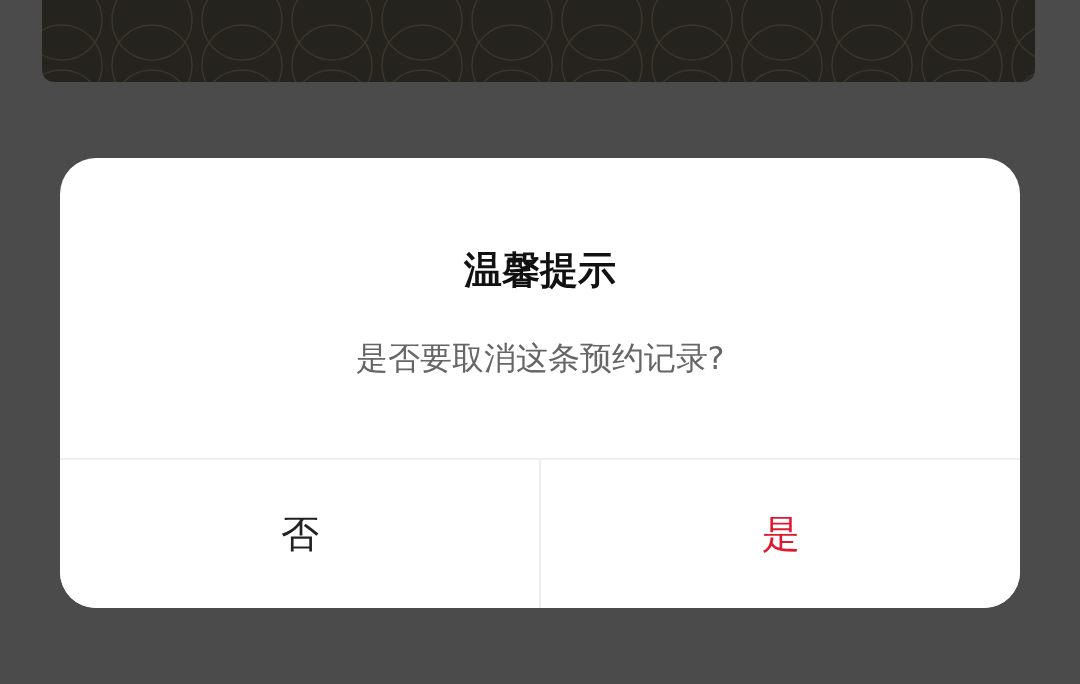  What do you see at coordinates (540, 270) in the screenshot?
I see `dialog-title: 温馨提示` at bounding box center [540, 270].